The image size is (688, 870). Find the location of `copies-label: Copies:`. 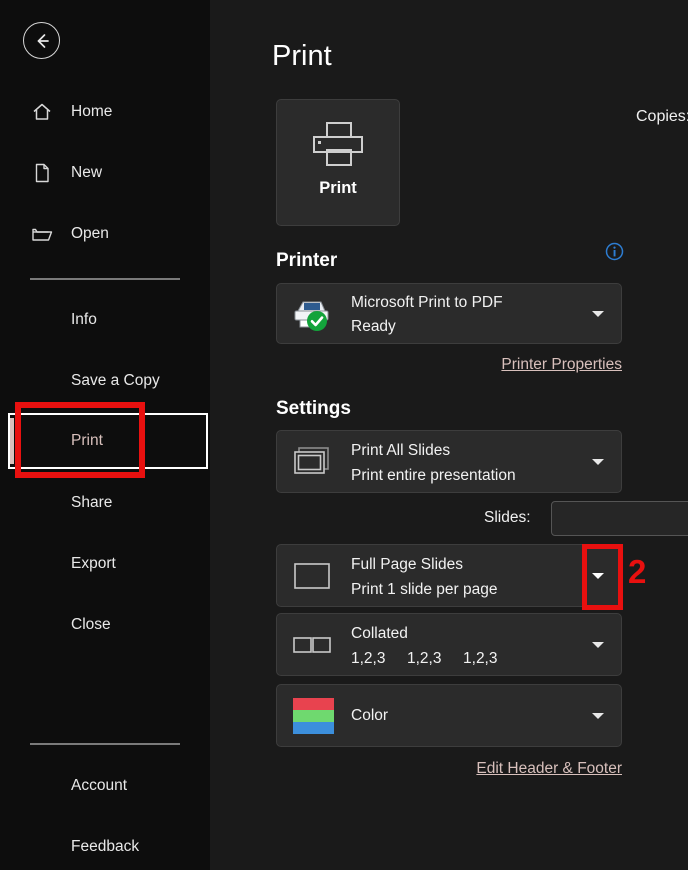

copies-label: Copies: is located at coordinates (662, 116).